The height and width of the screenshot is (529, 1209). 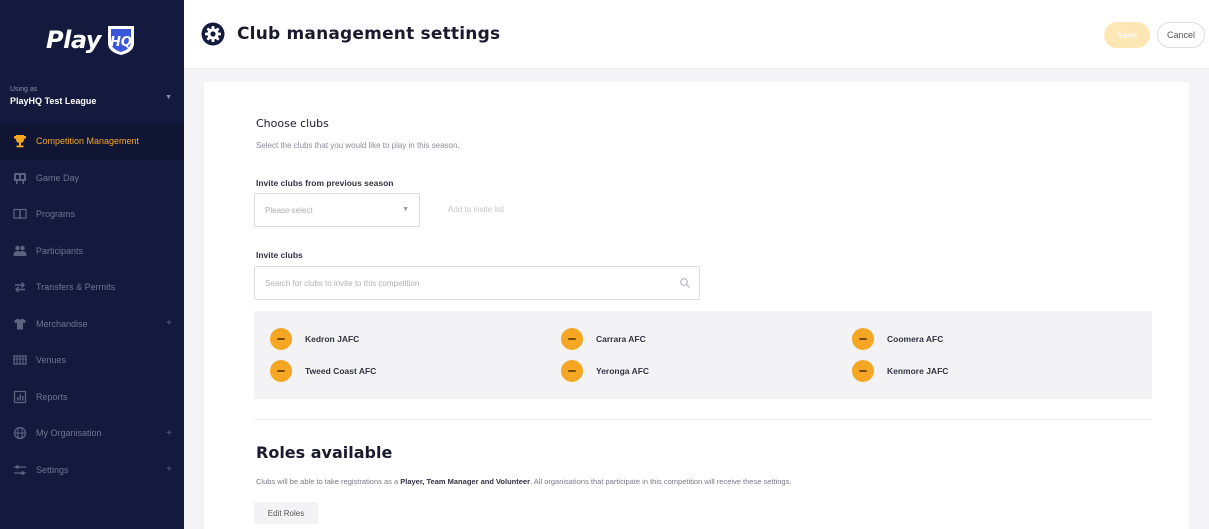 I want to click on roles-title: Roles available, so click(x=324, y=452).